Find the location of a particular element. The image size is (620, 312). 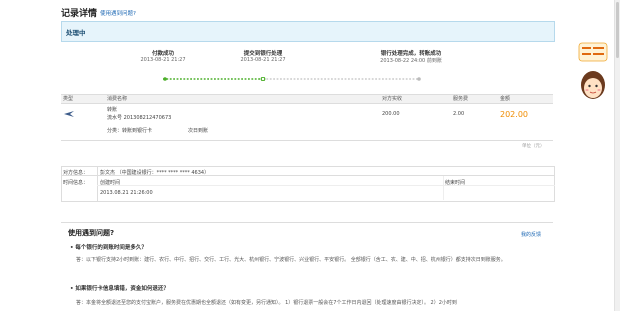

page-title: 记录详情 is located at coordinates (79, 14).